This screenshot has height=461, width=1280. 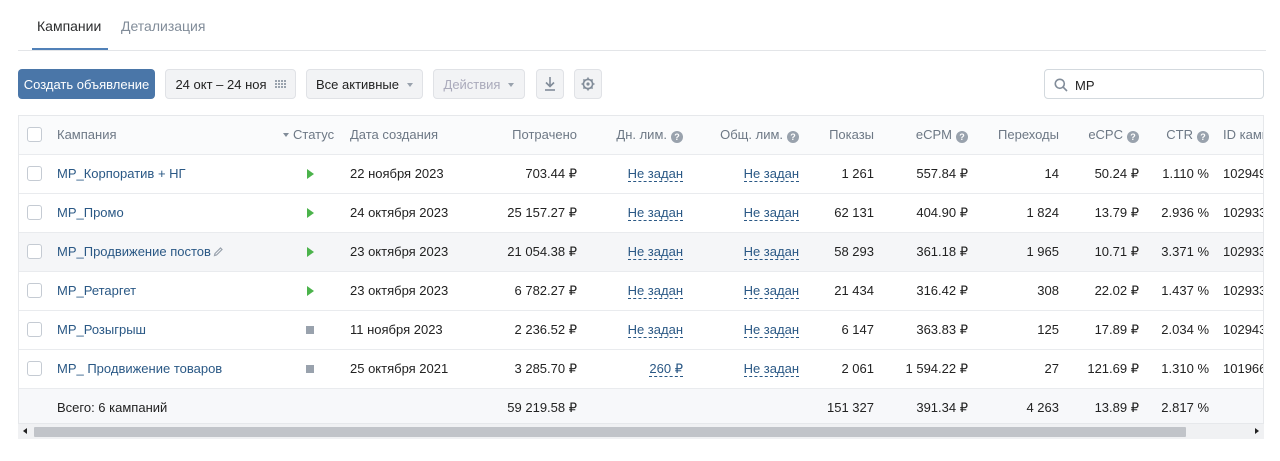 I want to click on clicks-value: 308, so click(x=1048, y=290).